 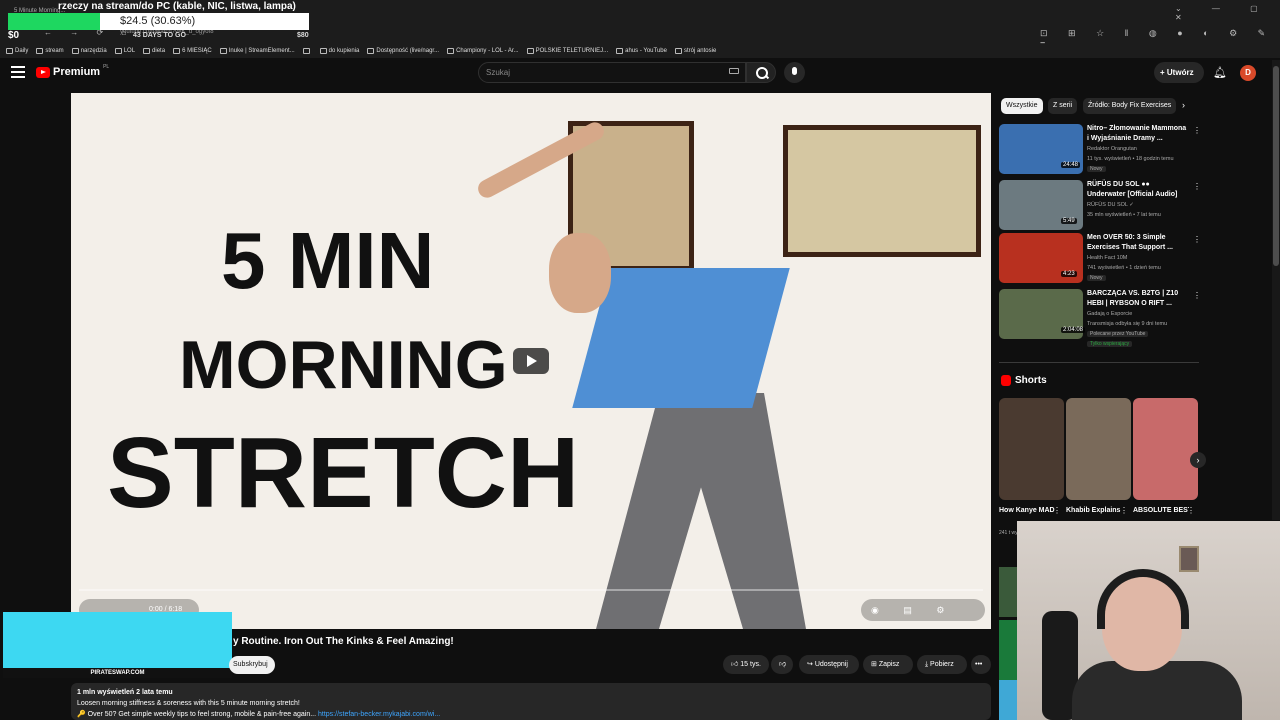 What do you see at coordinates (1073, 330) in the screenshot?
I see `duration-badge: 2:04:08` at bounding box center [1073, 330].